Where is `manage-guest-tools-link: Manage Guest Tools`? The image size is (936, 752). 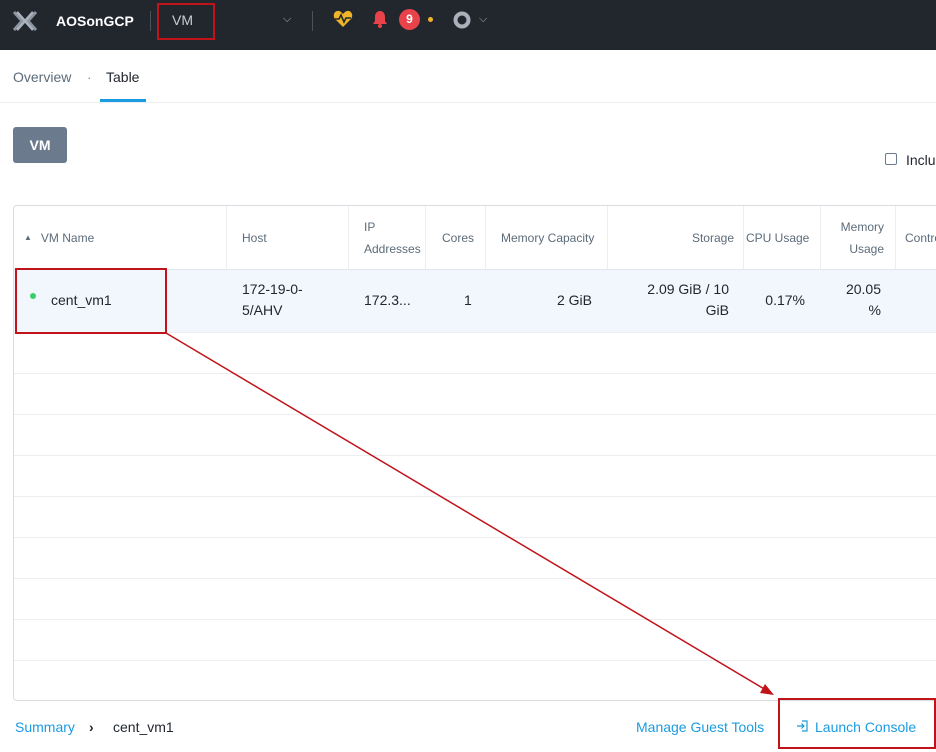 manage-guest-tools-link: Manage Guest Tools is located at coordinates (700, 727).